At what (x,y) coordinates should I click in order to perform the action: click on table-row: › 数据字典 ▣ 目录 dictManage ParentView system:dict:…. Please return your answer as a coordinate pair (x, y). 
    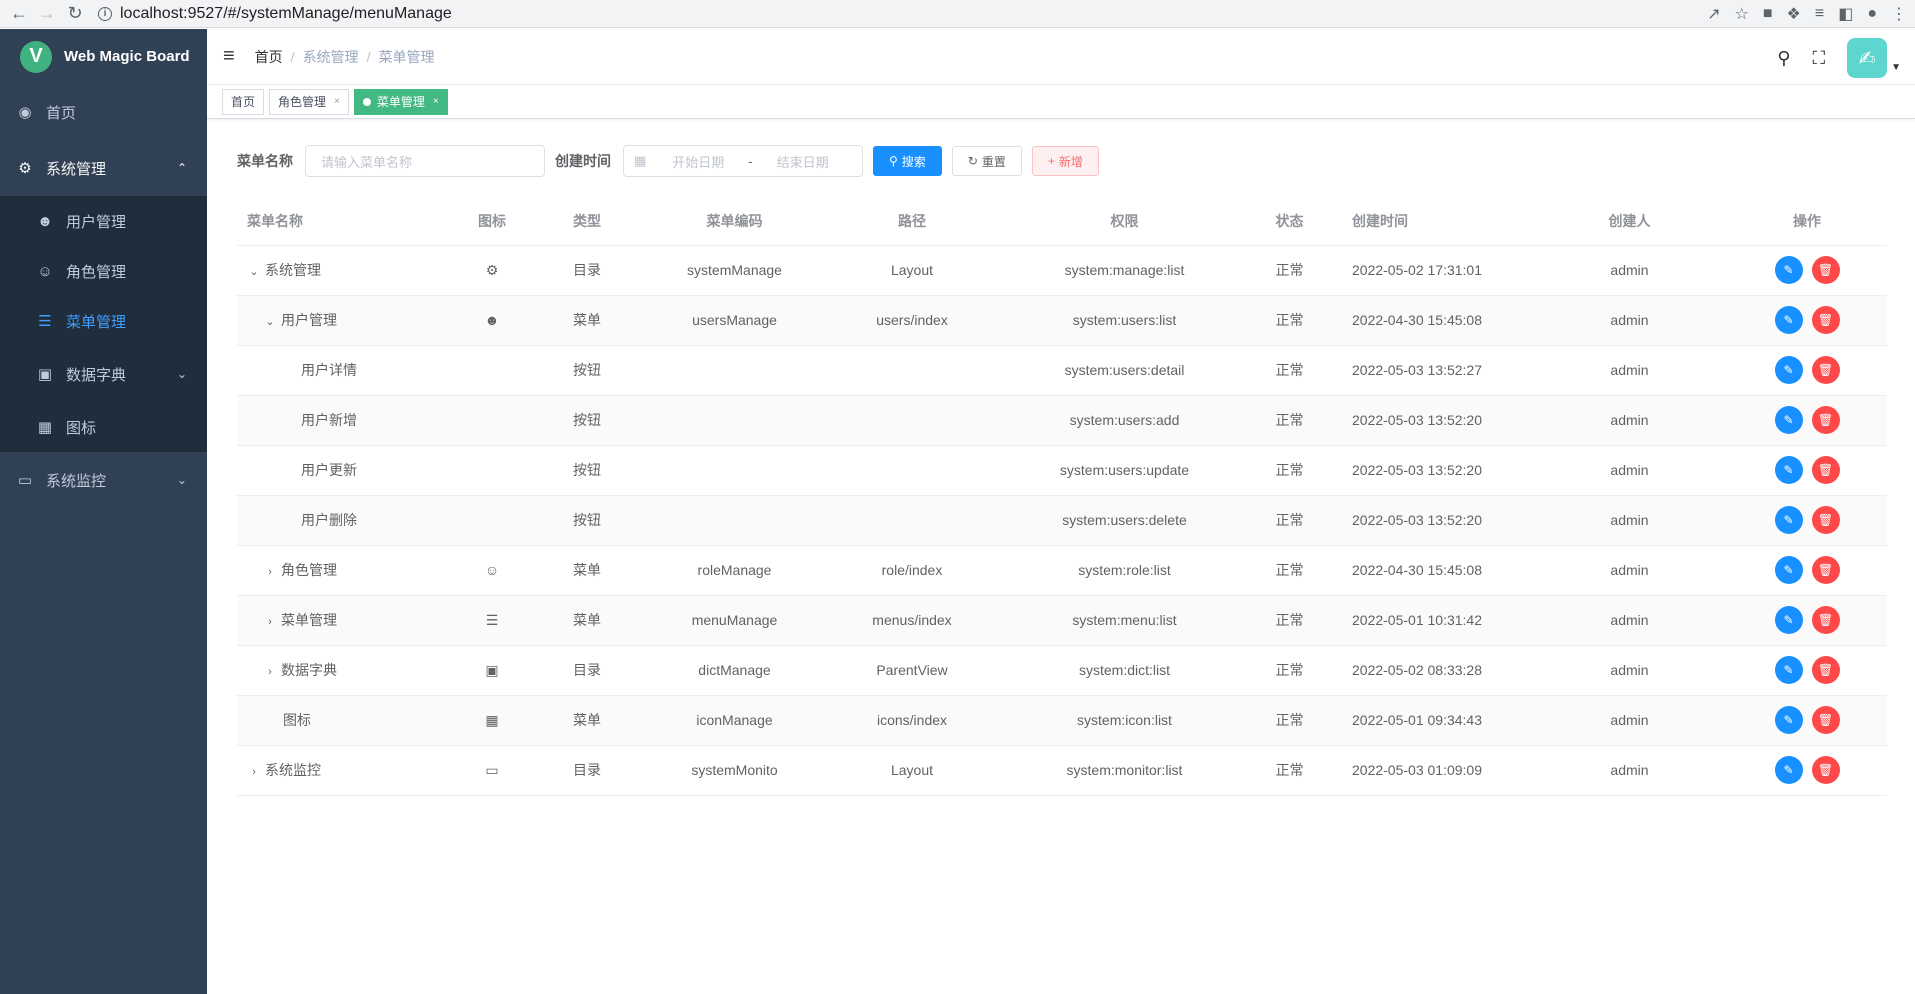
    Looking at the image, I should click on (1062, 670).